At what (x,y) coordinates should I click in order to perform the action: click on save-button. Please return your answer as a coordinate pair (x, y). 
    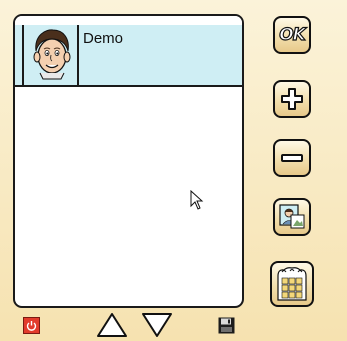
    Looking at the image, I should click on (226, 325).